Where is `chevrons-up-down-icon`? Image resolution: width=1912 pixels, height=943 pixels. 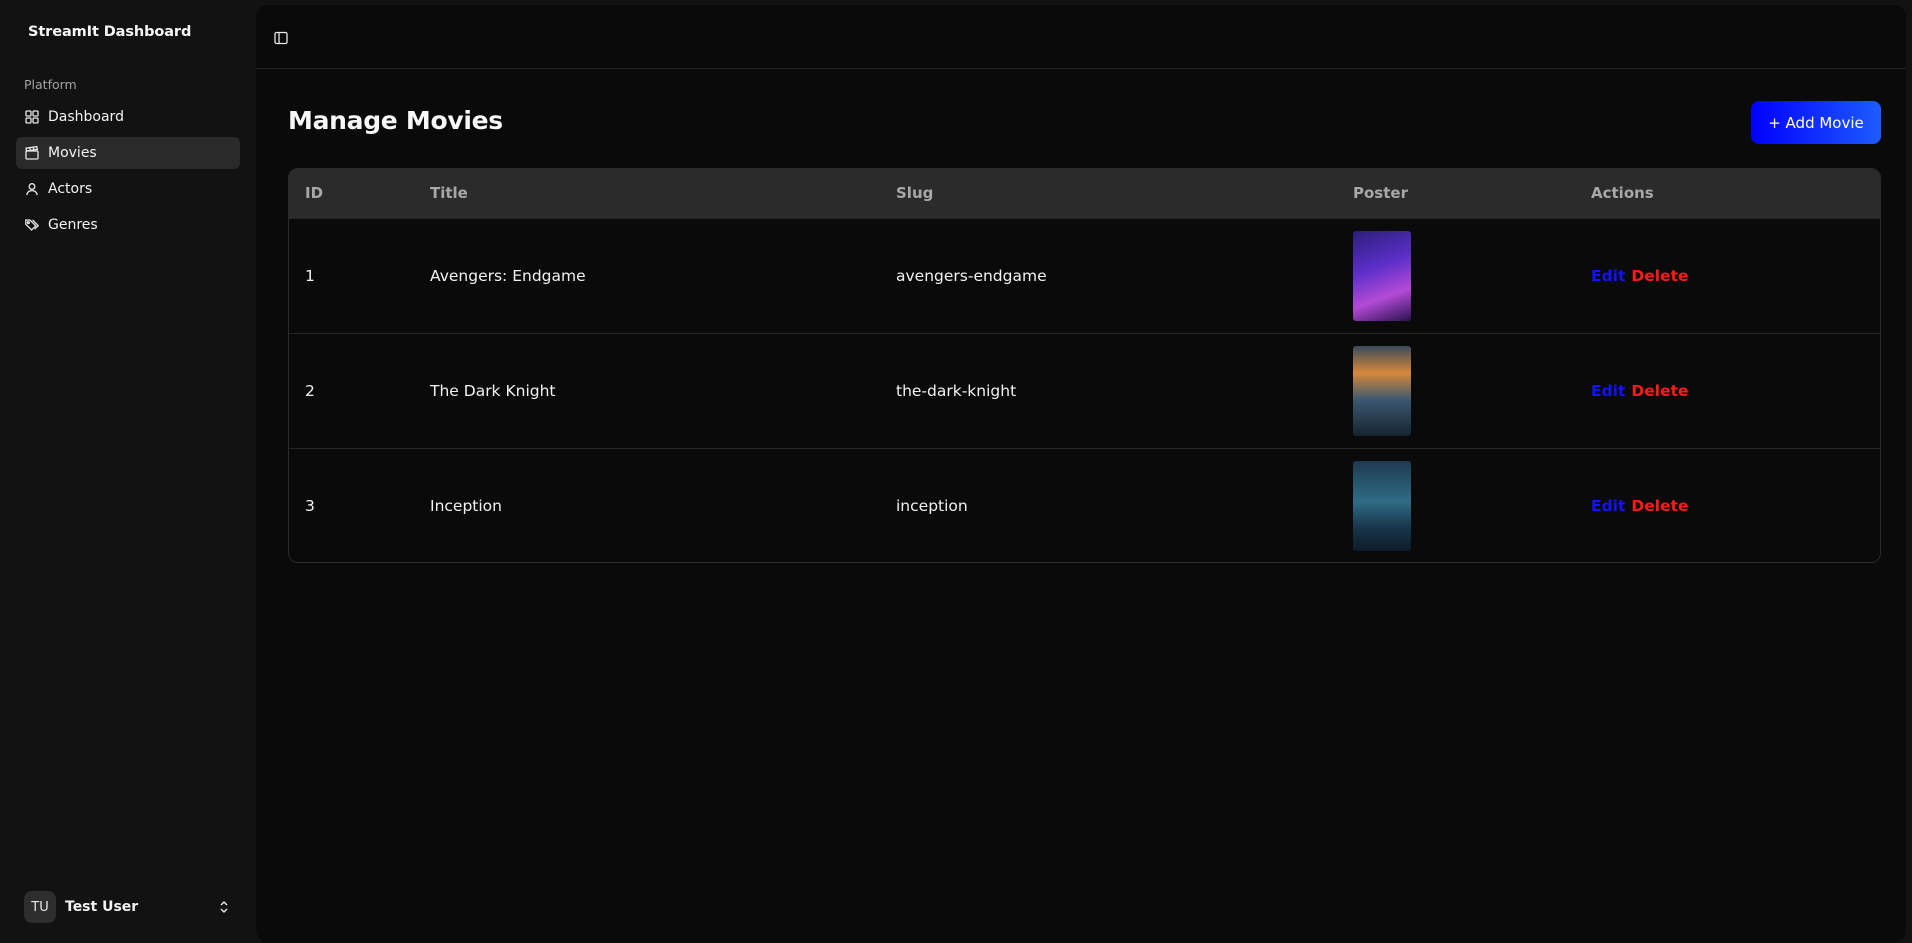 chevrons-up-down-icon is located at coordinates (224, 907).